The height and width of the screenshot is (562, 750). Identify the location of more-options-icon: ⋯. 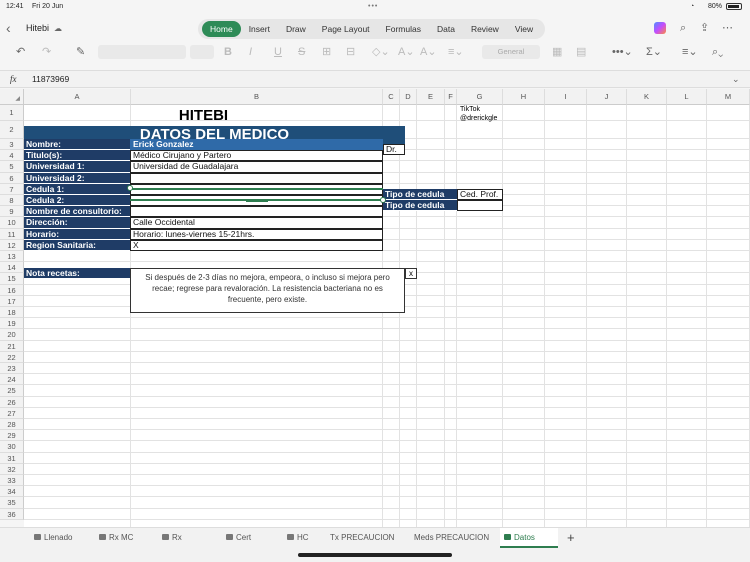
(727, 28).